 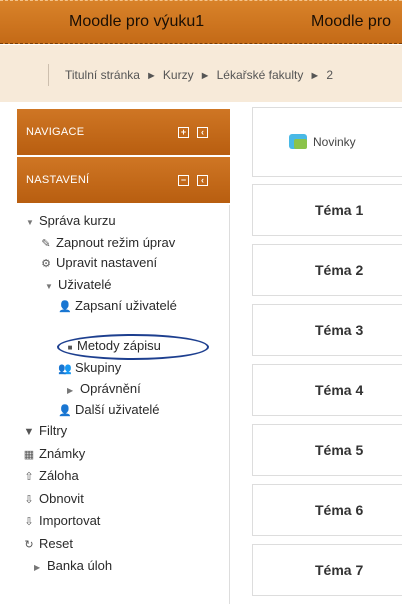 I want to click on tree-item-reset: ↻ Reset, so click(x=47, y=544).